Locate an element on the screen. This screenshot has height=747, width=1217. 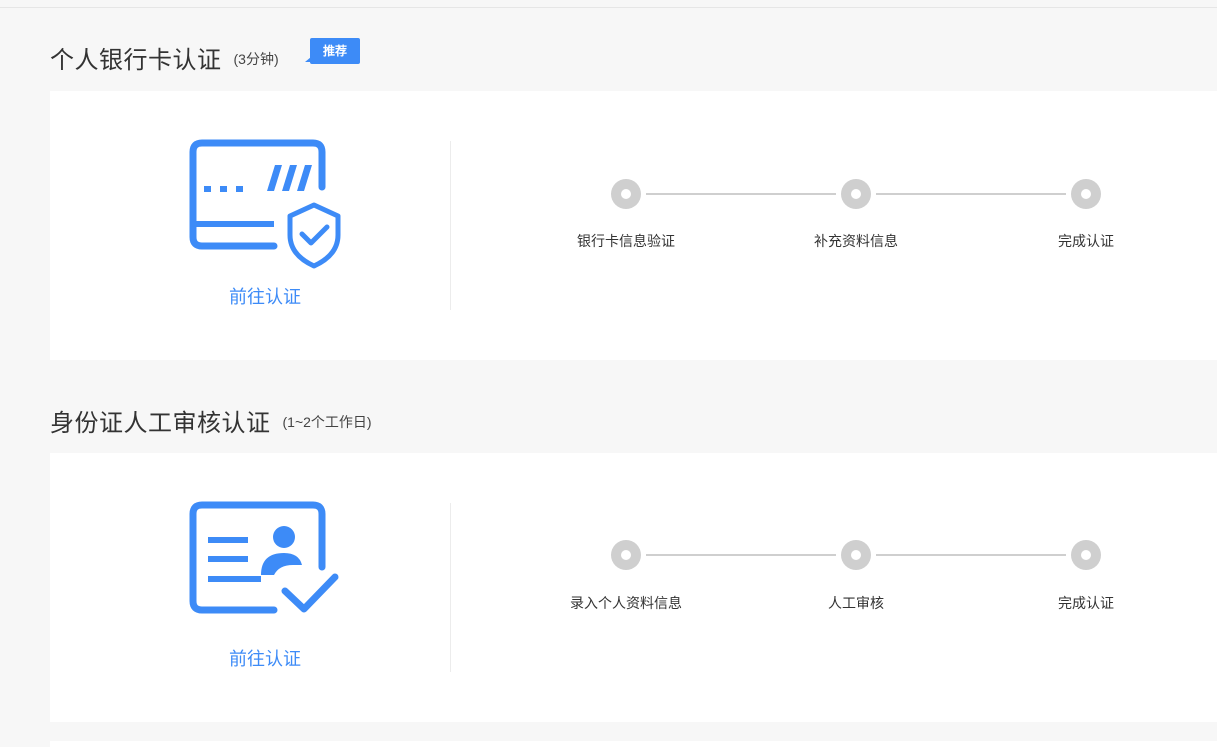
id-card-check-icon is located at coordinates (264, 557).